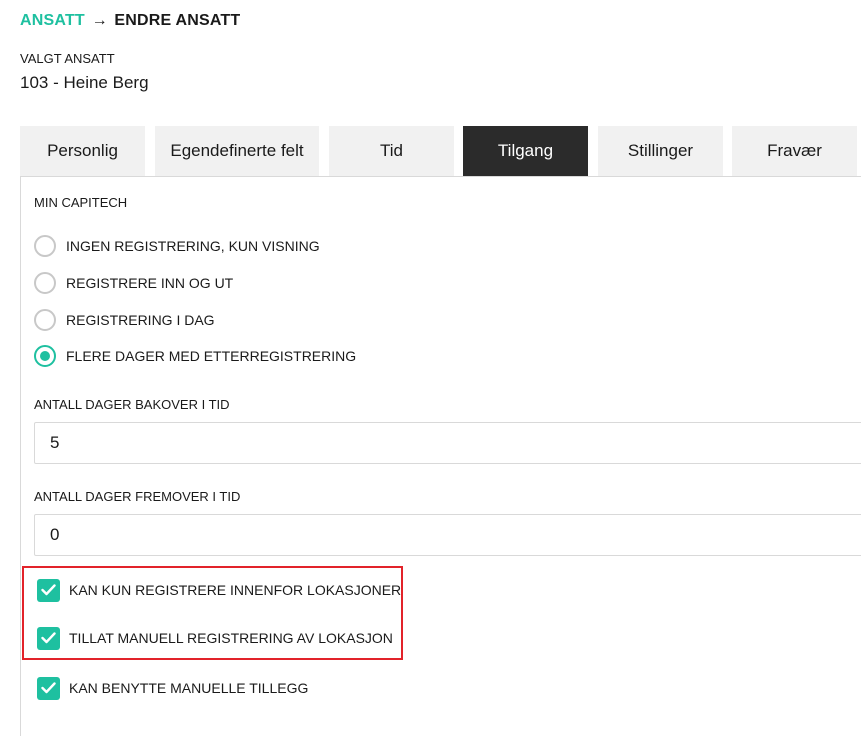 The image size is (861, 736). Describe the element at coordinates (391, 151) in the screenshot. I see `tab-tid: Tid` at that location.